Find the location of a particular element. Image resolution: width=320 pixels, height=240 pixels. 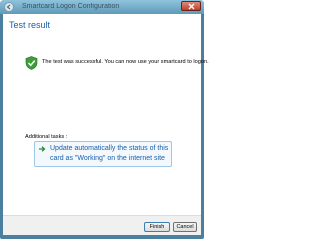

back-arrow-icon is located at coordinates (9, 7).